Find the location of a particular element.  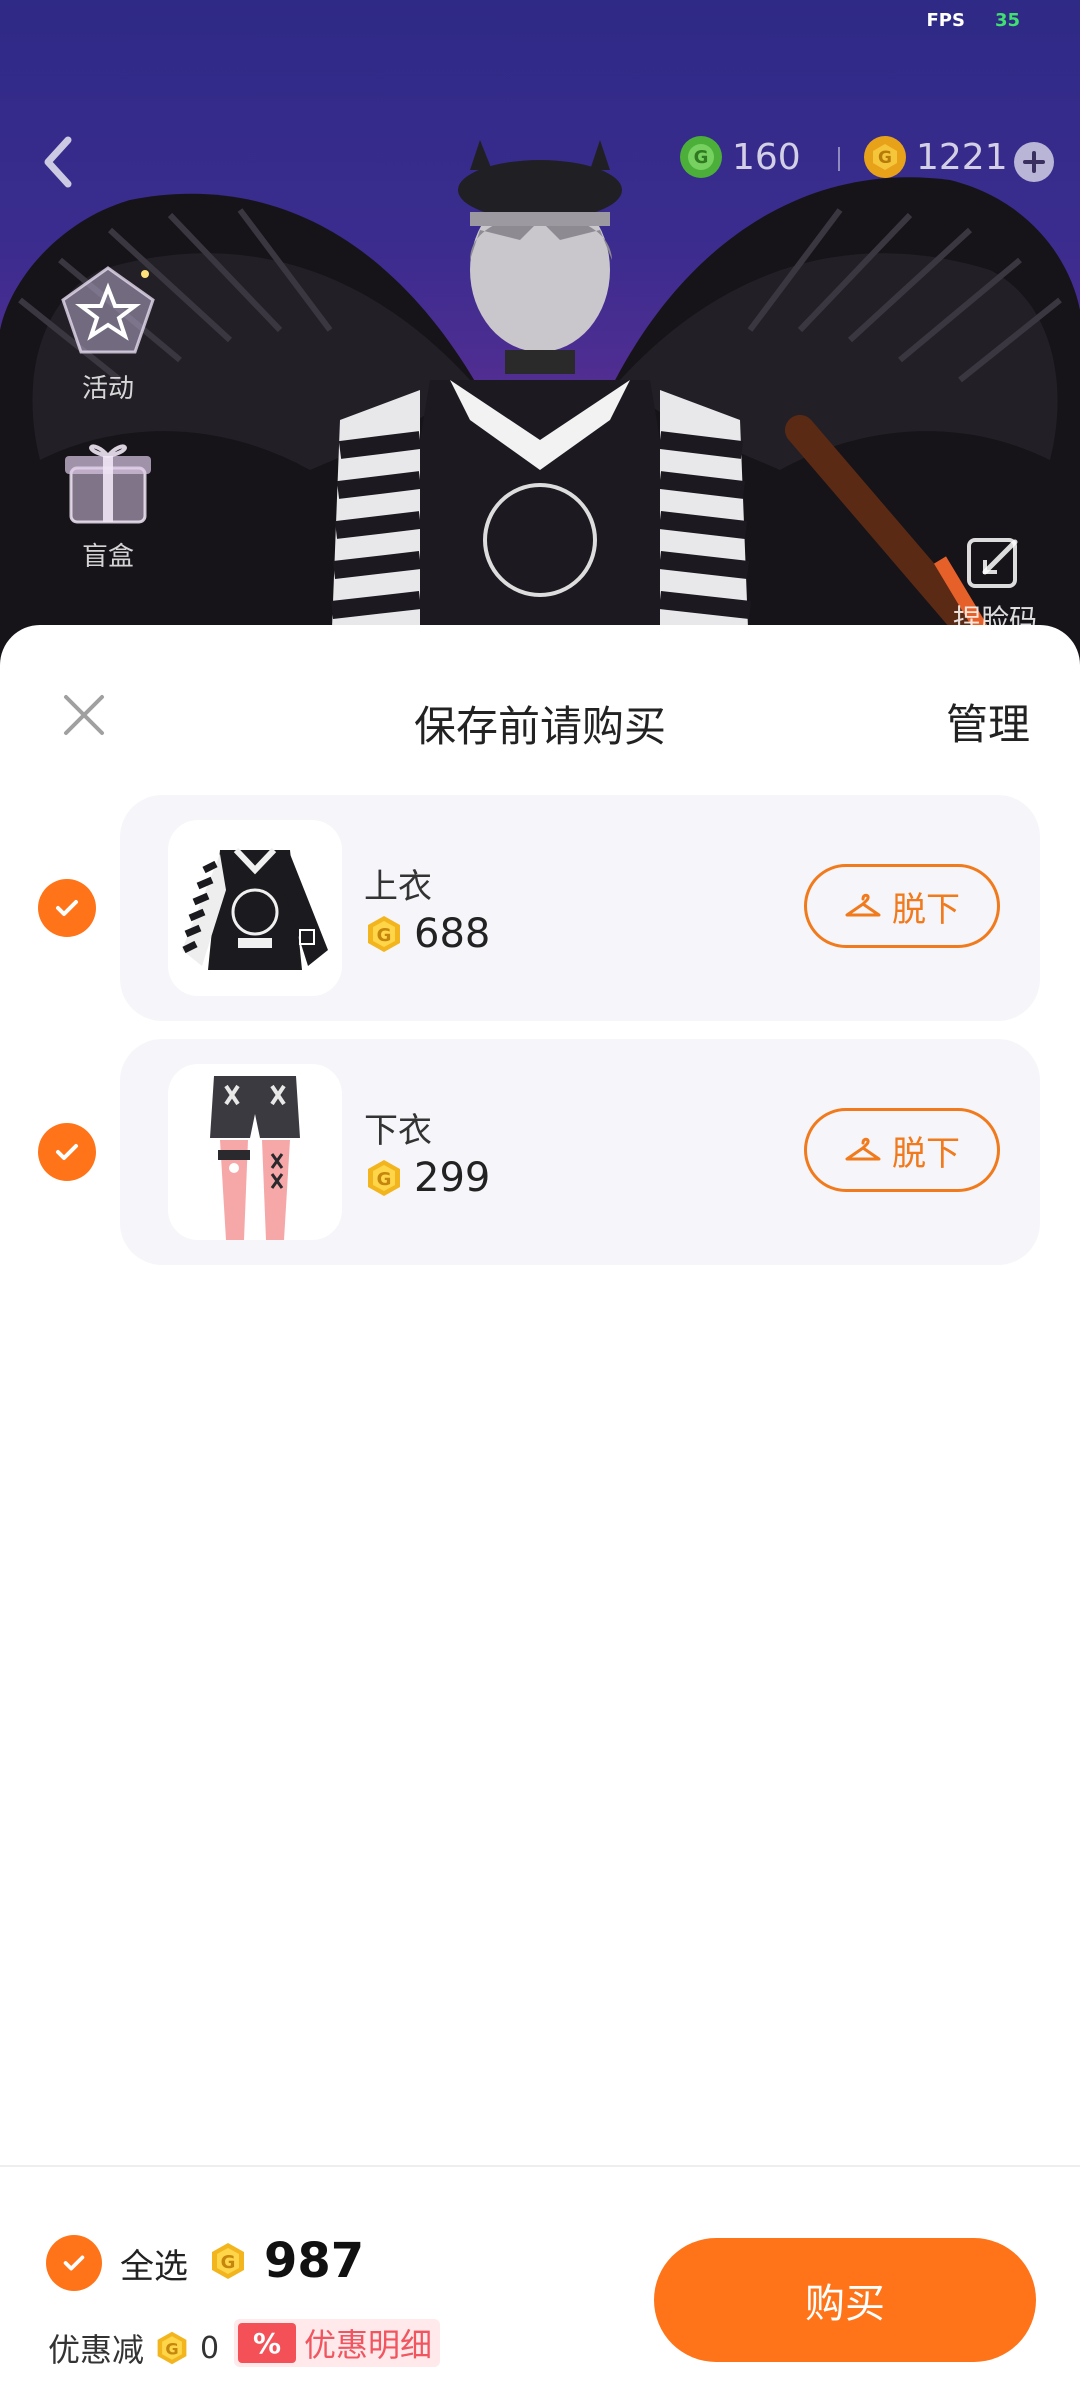

percent-badge-icon: % is located at coordinates (267, 2343).